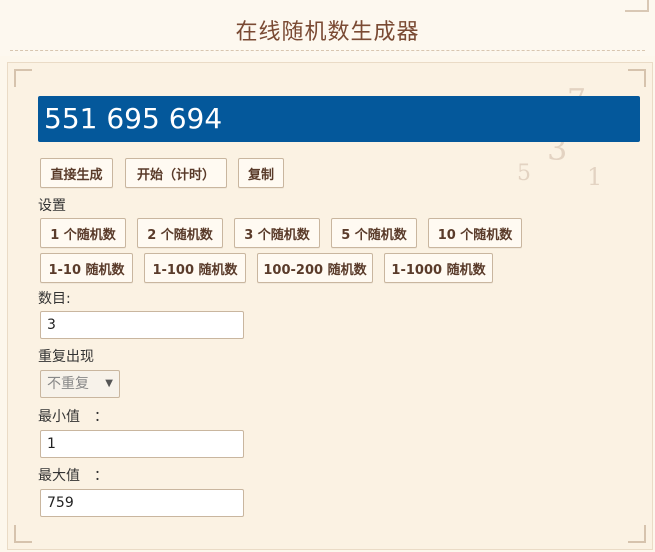 The width and height of the screenshot is (655, 552). I want to click on max-input: 759, so click(142, 503).